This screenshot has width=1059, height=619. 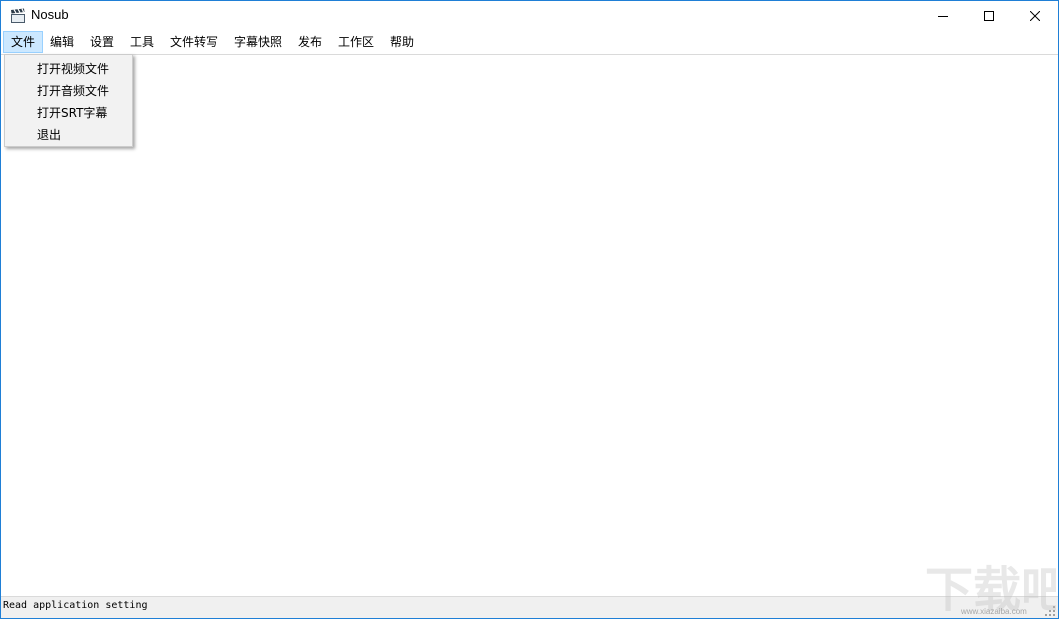 I want to click on menu-subtitle-snapshot: 字幕快照, so click(x=258, y=42).